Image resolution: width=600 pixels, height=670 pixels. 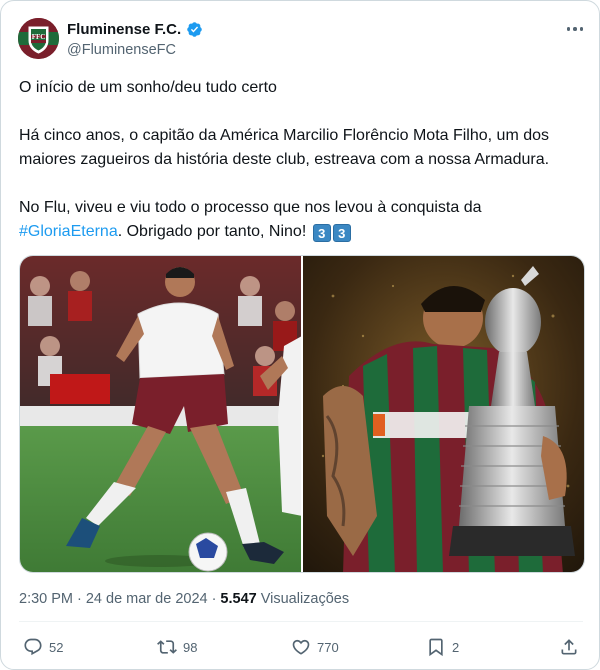 I want to click on account-handle: @FluminenseFC, so click(x=121, y=50).